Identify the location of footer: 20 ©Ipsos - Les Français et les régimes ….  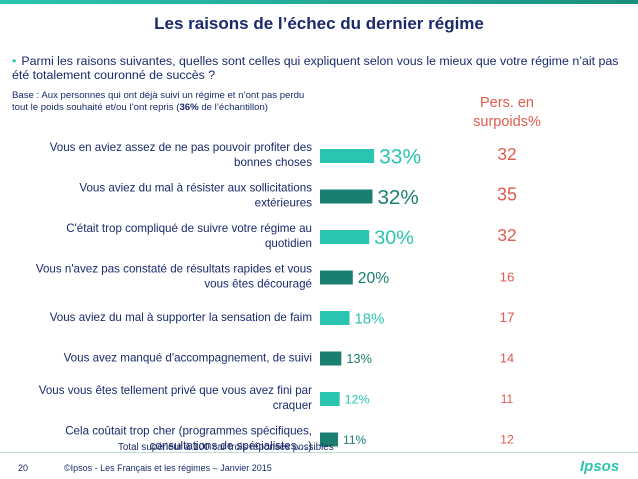
(319, 465).